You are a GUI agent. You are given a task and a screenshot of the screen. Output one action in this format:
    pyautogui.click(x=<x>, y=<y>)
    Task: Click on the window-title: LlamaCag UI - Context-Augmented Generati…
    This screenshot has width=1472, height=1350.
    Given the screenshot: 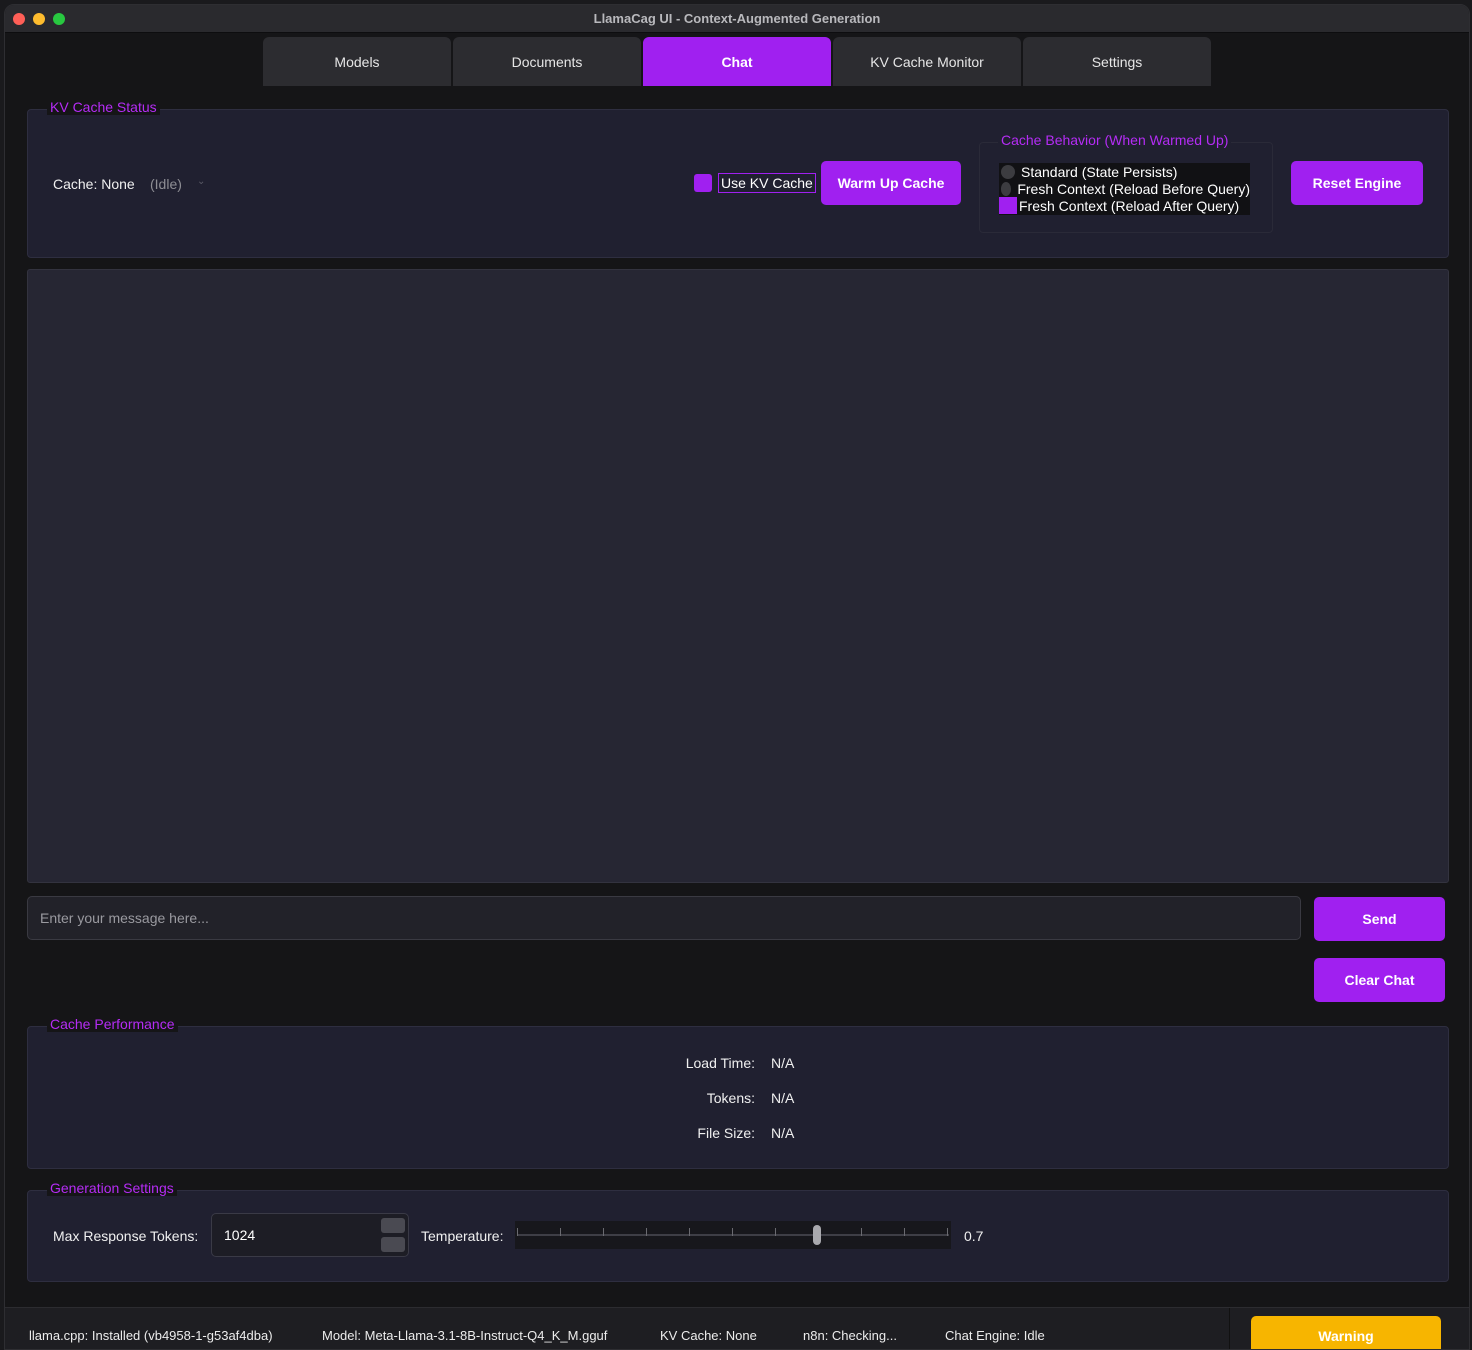 What is the action you would take?
    pyautogui.click(x=737, y=18)
    